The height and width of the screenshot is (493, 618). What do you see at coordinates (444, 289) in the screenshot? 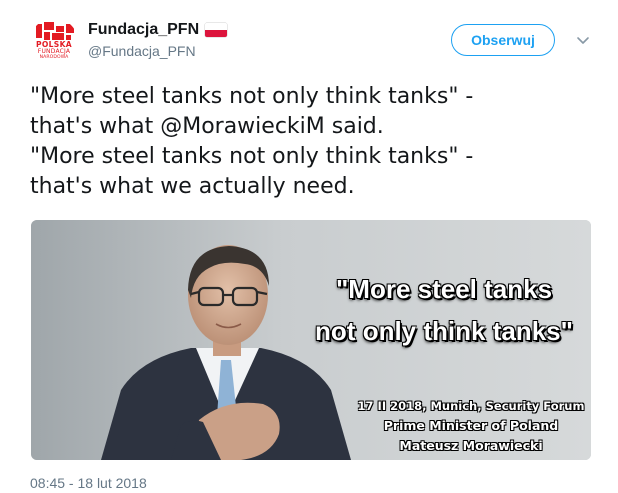
I see `image-quote-line: "More steel tanks` at bounding box center [444, 289].